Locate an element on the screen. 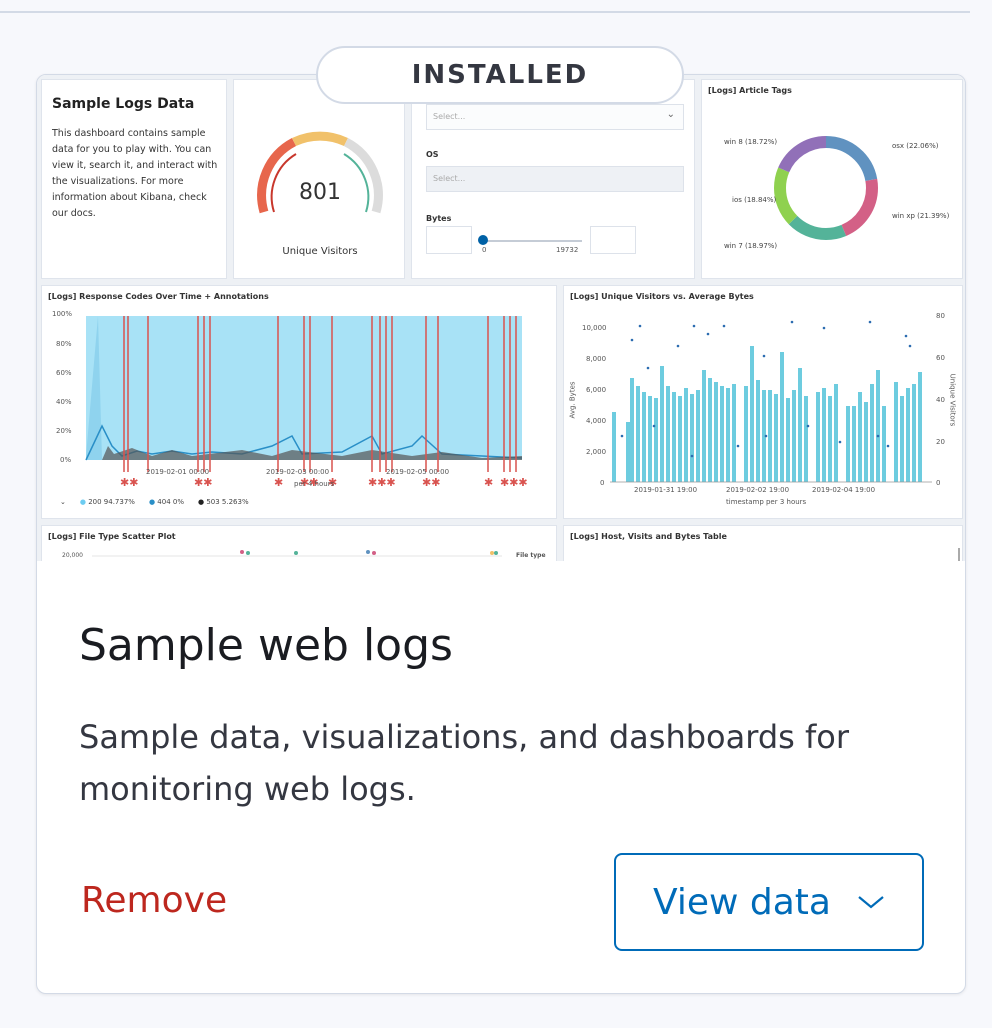 This screenshot has width=992, height=1028. chevron-down-icon is located at coordinates (871, 902).